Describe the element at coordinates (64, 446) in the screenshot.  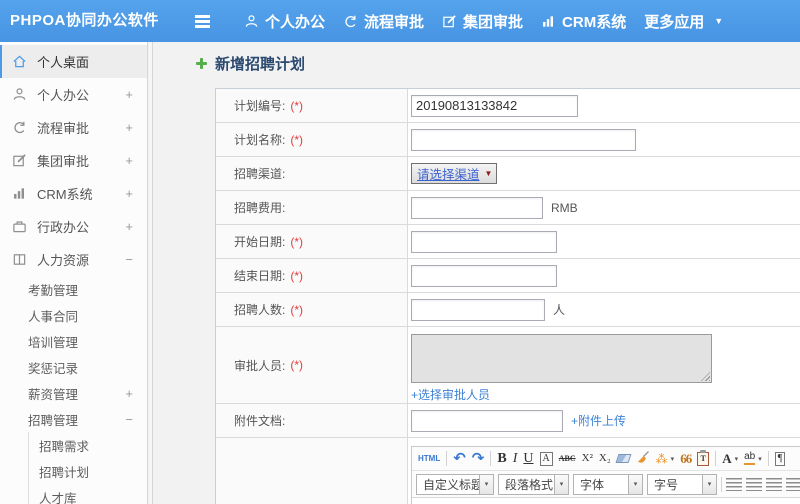
I see `sidebar-subitem-label: 招聘需求` at that location.